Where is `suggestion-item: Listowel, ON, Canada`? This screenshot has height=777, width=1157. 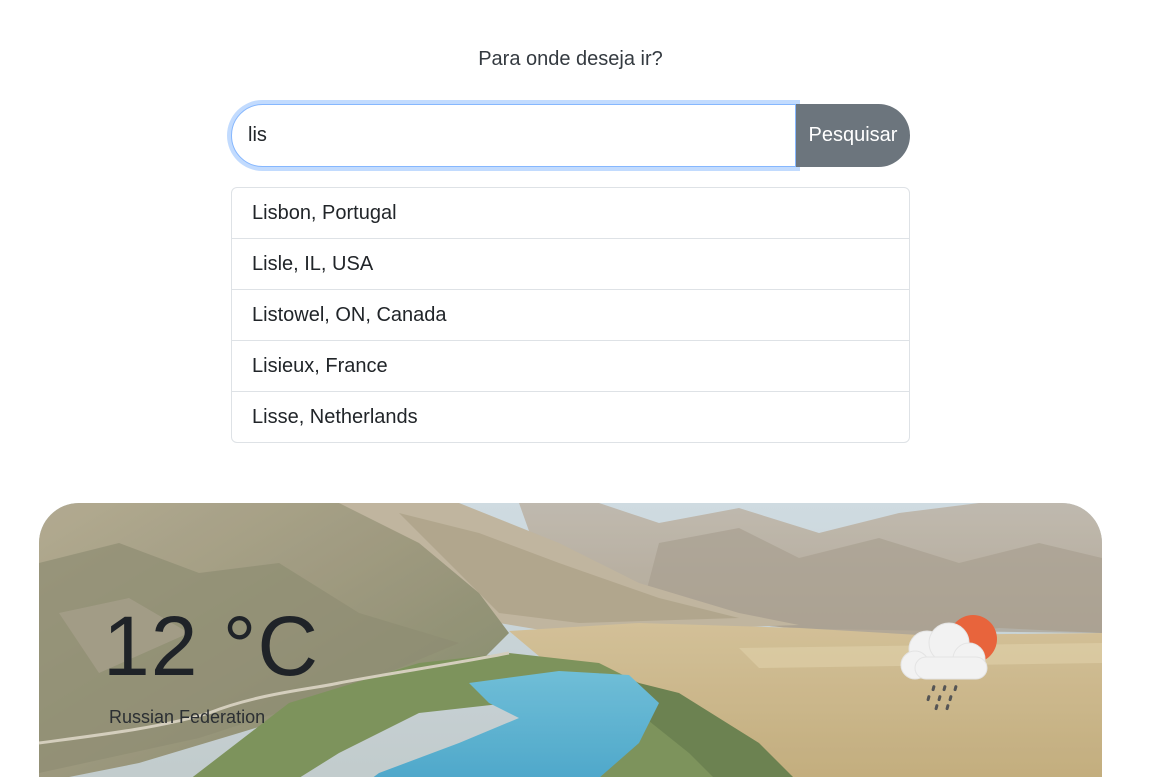
suggestion-item: Listowel, ON, Canada is located at coordinates (570, 315).